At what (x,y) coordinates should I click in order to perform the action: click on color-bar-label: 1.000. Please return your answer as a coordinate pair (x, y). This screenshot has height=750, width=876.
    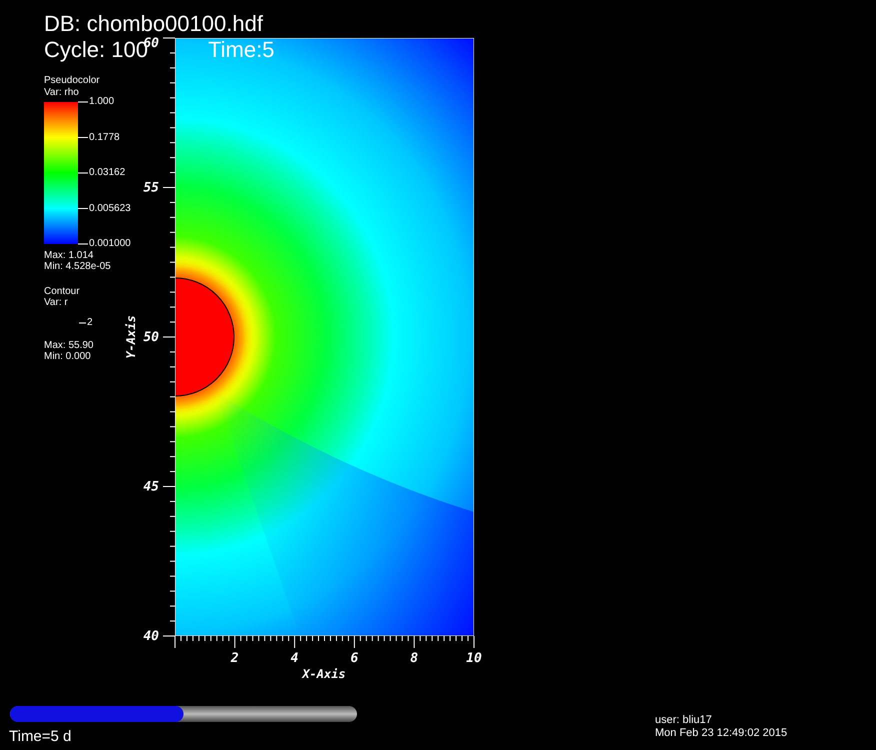
    Looking at the image, I should click on (101, 101).